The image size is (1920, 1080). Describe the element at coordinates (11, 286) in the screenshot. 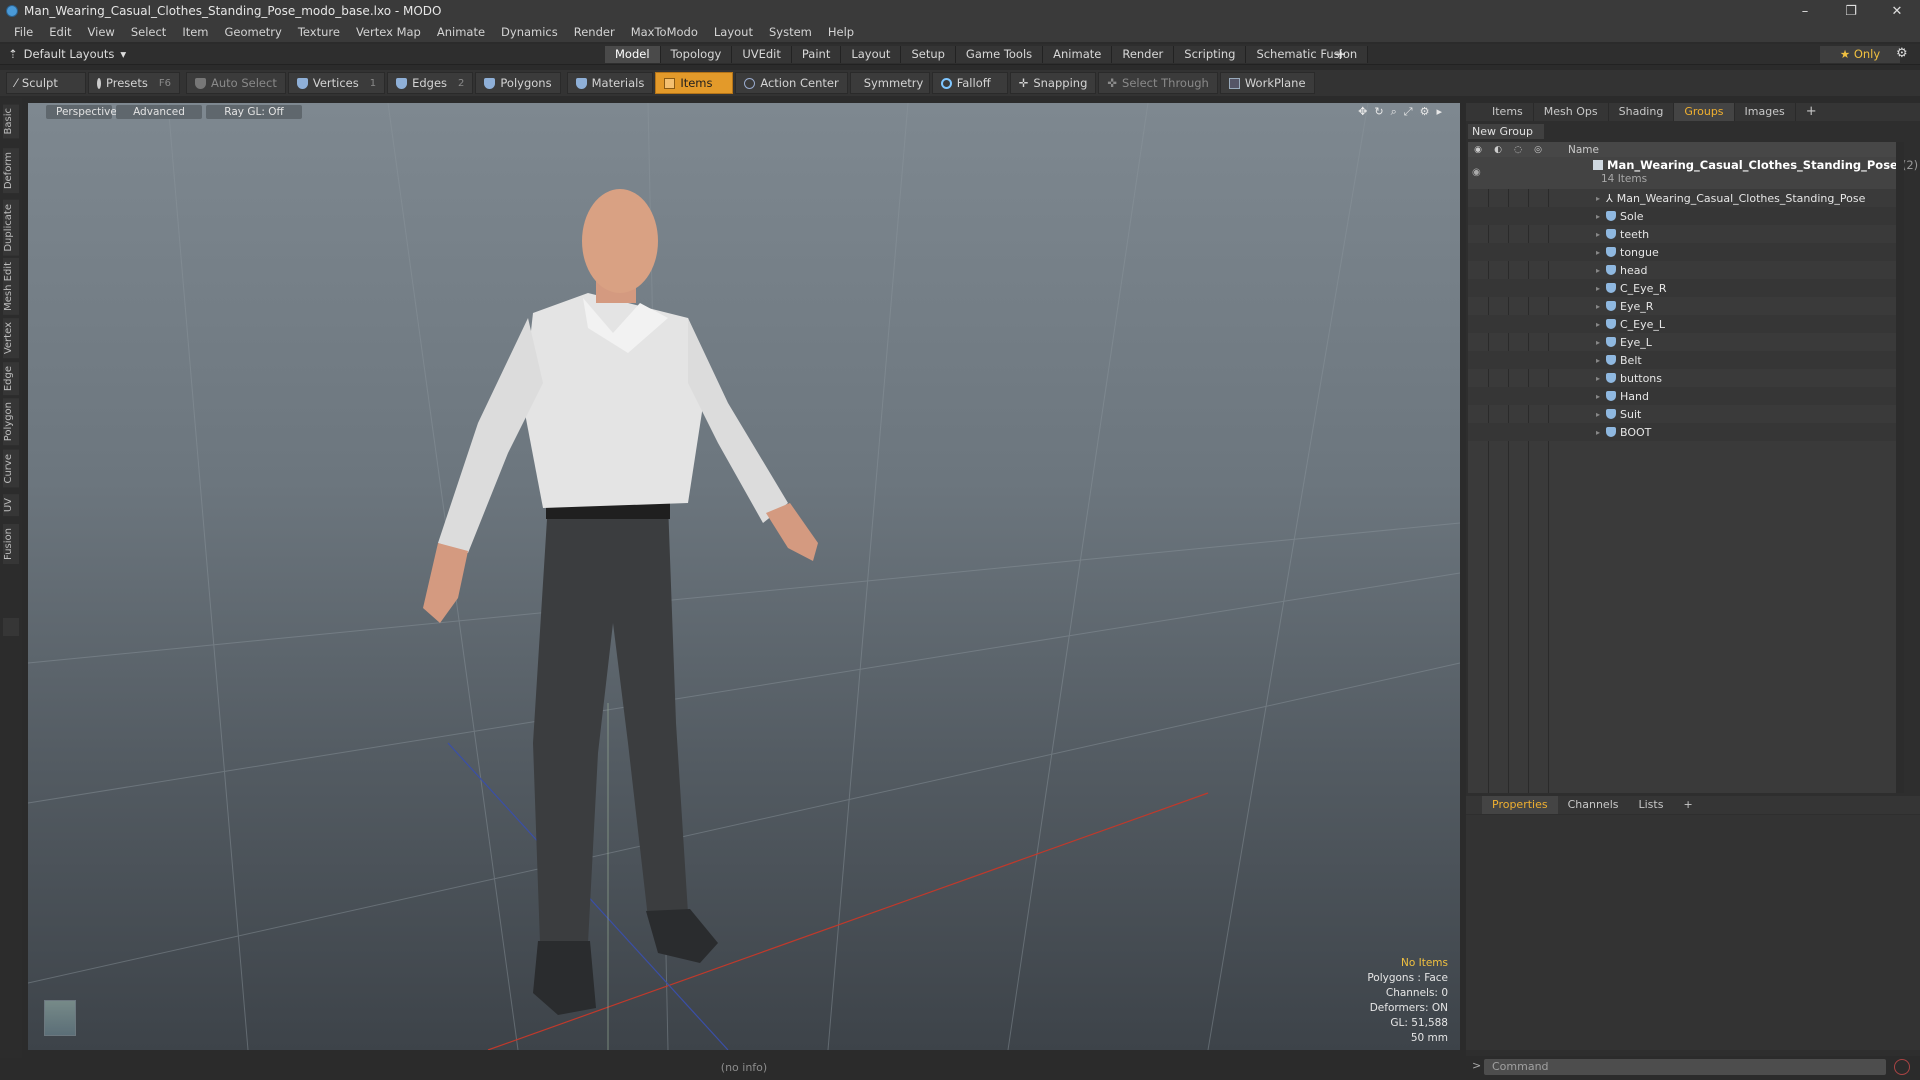

I see `tab-mesh-edit: Mesh Edit` at that location.